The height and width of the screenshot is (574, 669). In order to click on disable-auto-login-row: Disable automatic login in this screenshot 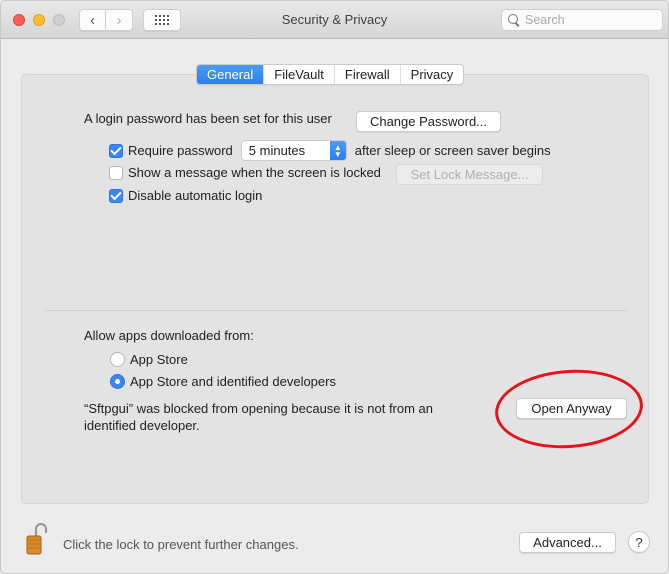, I will do `click(185, 195)`.